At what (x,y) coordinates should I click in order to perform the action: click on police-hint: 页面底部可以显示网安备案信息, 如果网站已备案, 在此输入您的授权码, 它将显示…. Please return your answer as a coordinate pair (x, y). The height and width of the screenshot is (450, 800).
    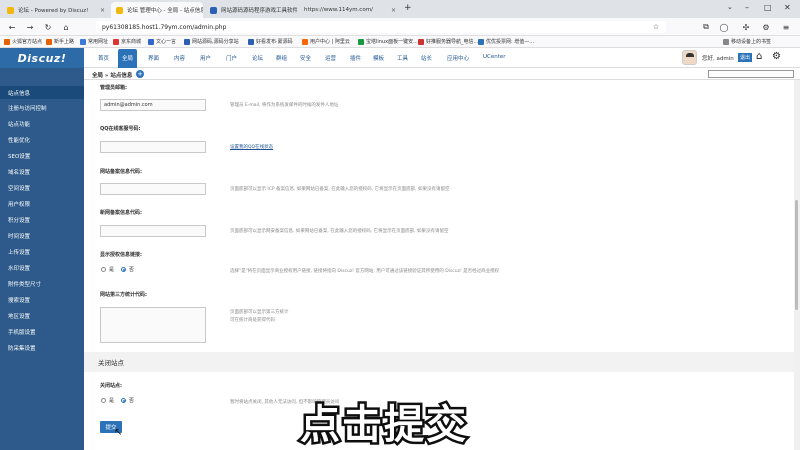
    Looking at the image, I should click on (339, 231).